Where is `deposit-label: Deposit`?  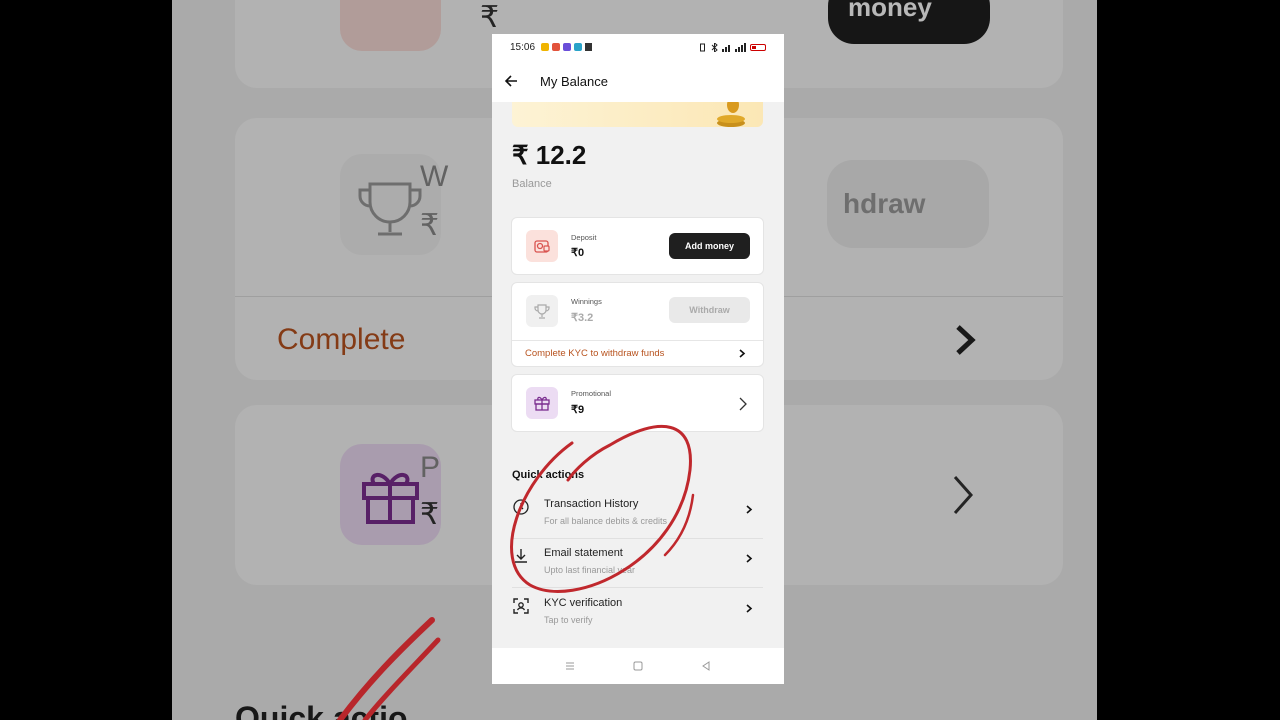
deposit-label: Deposit is located at coordinates (584, 237).